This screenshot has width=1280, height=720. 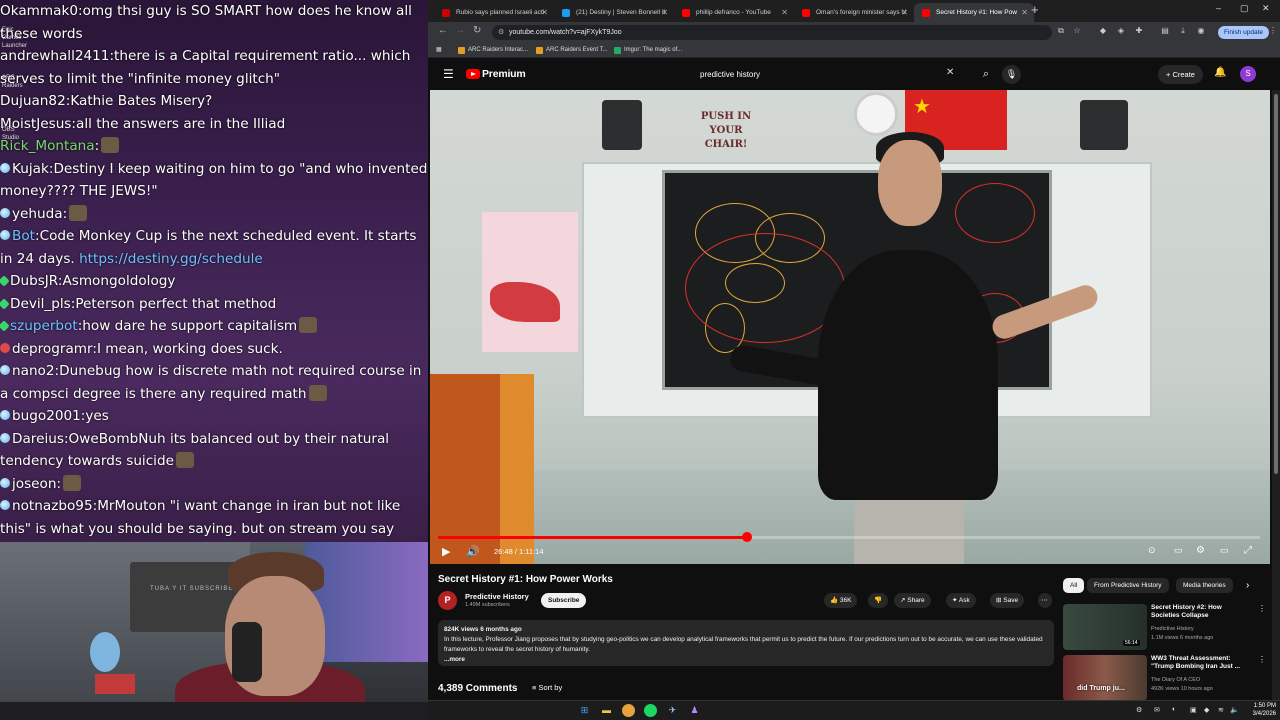 What do you see at coordinates (841, 600) in the screenshot?
I see `like-button: 👍 36K` at bounding box center [841, 600].